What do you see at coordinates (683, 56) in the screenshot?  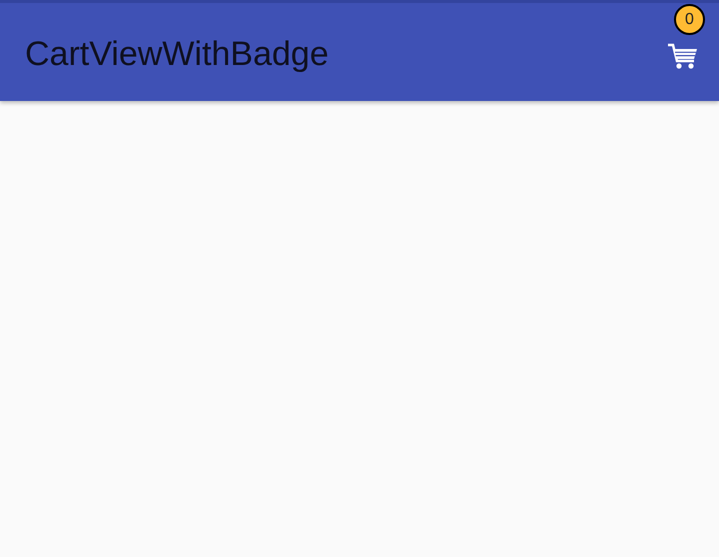 I see `cart-icon` at bounding box center [683, 56].